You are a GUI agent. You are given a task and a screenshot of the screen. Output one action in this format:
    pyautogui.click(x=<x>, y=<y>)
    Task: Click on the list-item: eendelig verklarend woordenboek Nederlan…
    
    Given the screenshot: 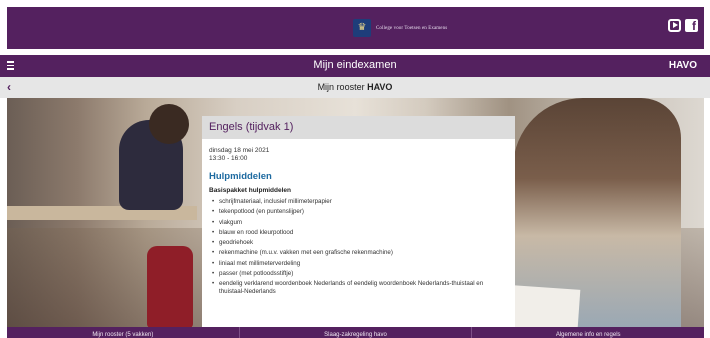 What is the action you would take?
    pyautogui.click(x=358, y=288)
    